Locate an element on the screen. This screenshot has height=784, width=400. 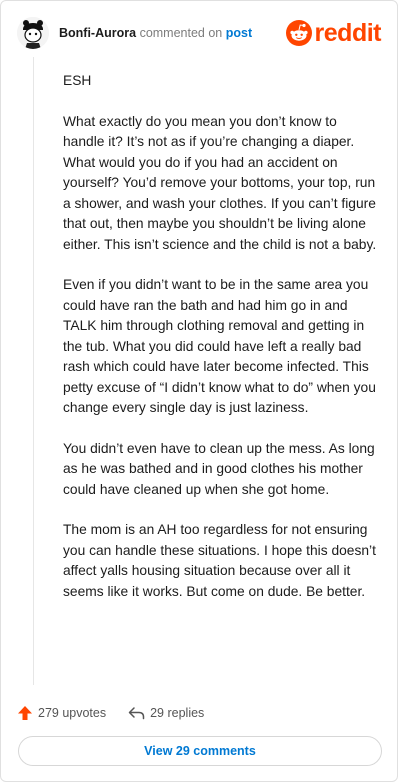
reply-arrow-icon is located at coordinates (136, 713).